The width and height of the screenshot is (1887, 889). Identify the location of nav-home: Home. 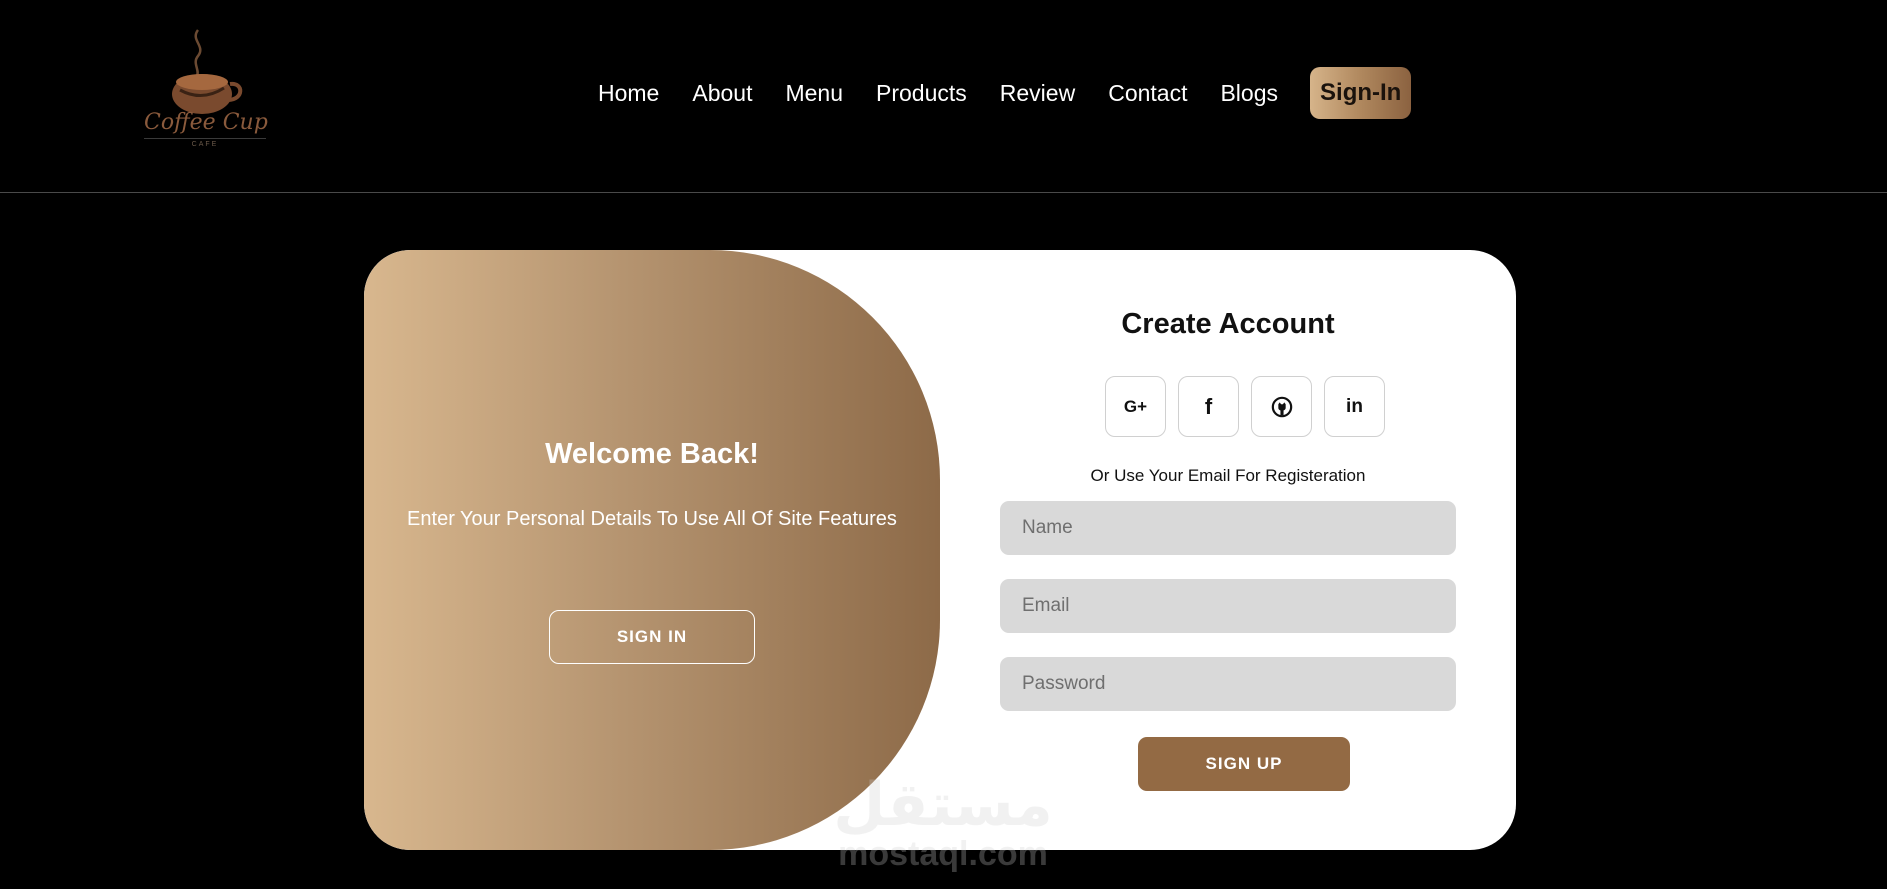
(628, 93).